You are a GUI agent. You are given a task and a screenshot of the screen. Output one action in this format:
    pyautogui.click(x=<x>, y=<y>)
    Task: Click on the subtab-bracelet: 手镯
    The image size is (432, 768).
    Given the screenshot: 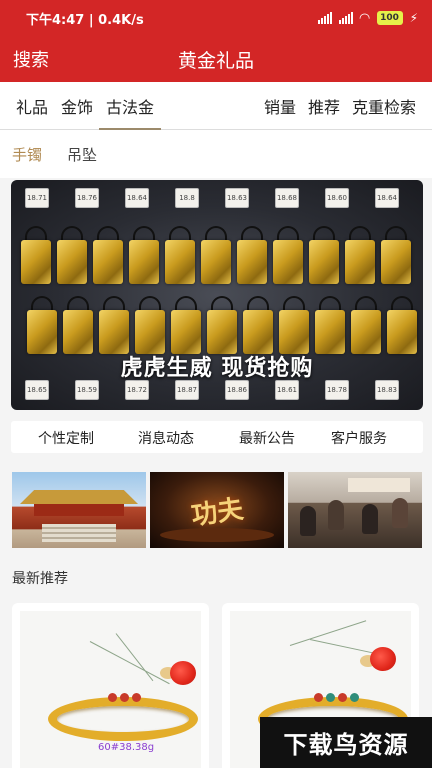 What is the action you would take?
    pyautogui.click(x=27, y=154)
    